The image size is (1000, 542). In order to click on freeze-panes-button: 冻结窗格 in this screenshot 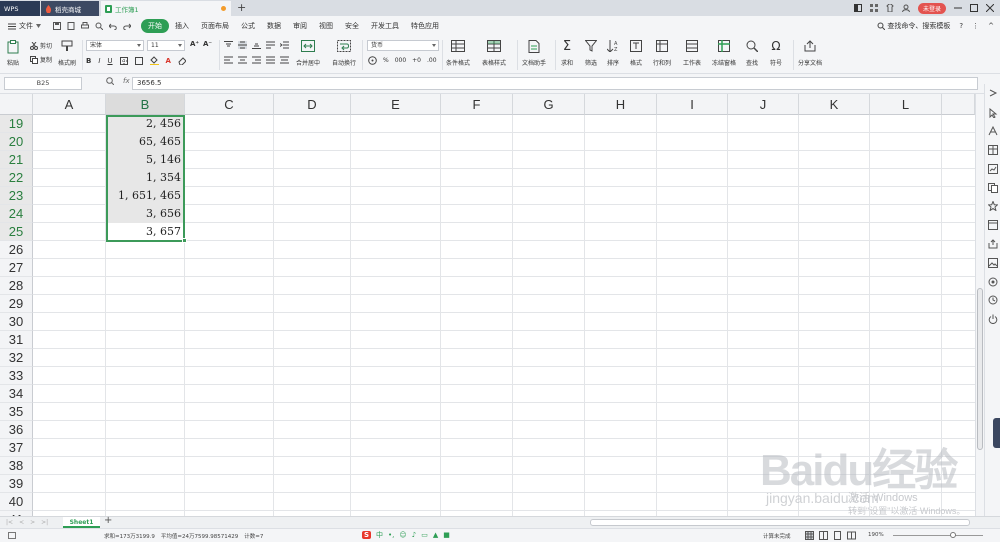, I will do `click(724, 53)`.